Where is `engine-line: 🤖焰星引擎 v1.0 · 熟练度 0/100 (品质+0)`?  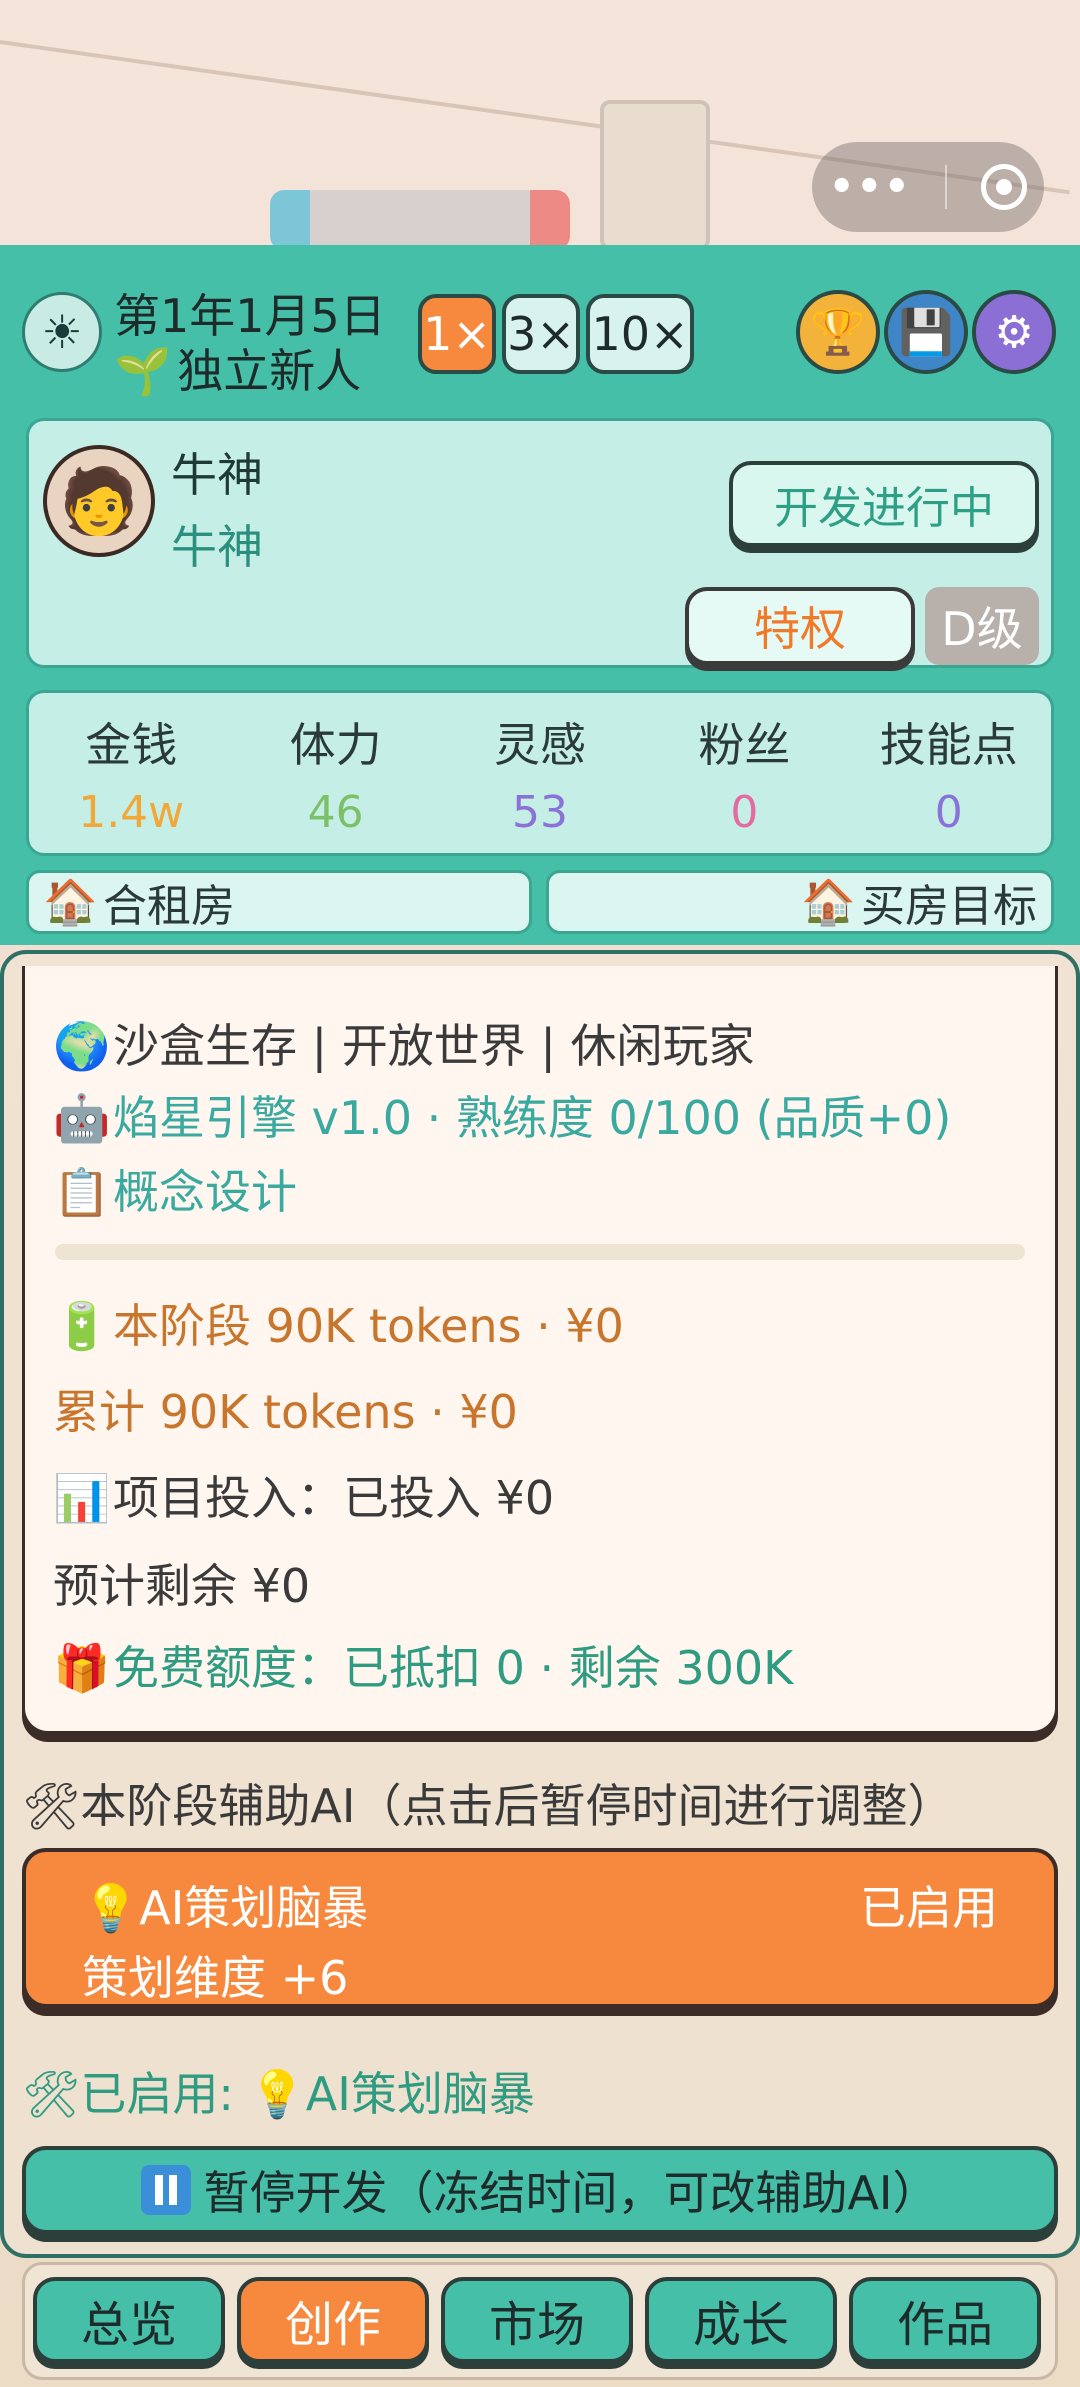
engine-line: 🤖焰星引擎 v1.0 · 熟练度 0/100 (品质+0) is located at coordinates (502, 1115).